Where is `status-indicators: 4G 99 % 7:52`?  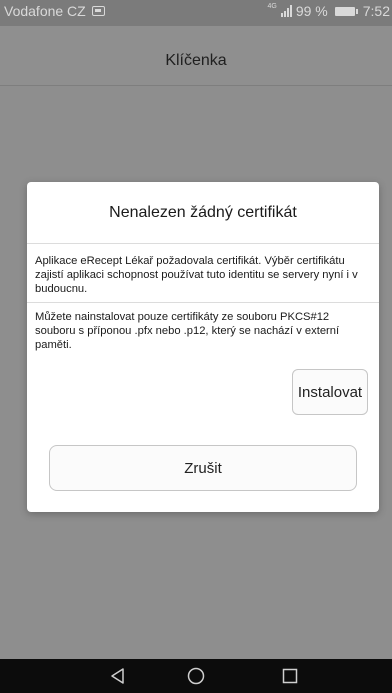
status-indicators: 4G 99 % 7:52 is located at coordinates (328, 11).